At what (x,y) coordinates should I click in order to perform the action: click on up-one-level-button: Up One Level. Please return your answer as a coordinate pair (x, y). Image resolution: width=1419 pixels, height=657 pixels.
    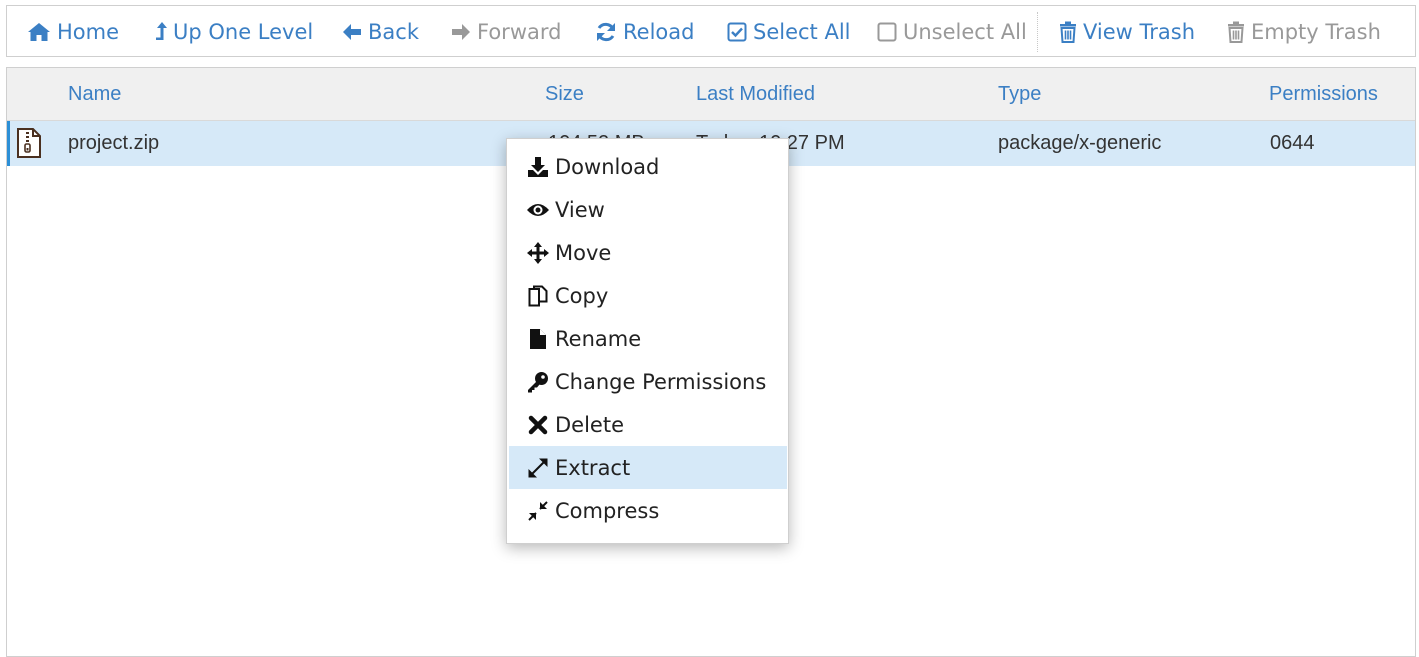
    Looking at the image, I should click on (233, 32).